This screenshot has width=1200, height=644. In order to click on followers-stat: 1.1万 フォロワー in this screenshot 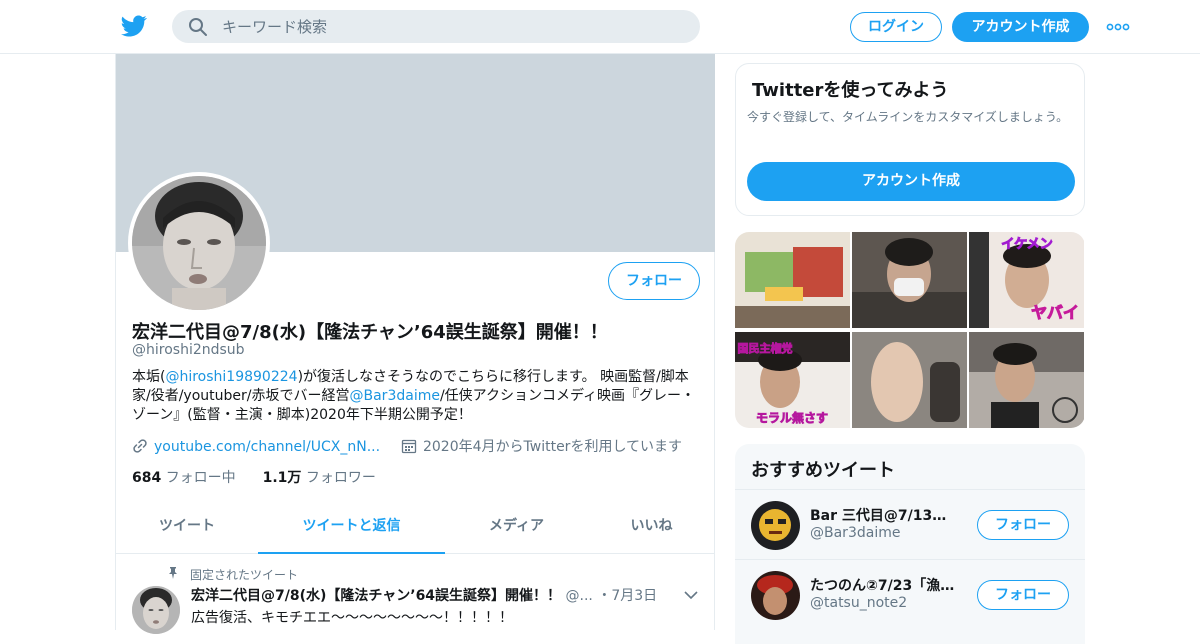, I will do `click(319, 478)`.